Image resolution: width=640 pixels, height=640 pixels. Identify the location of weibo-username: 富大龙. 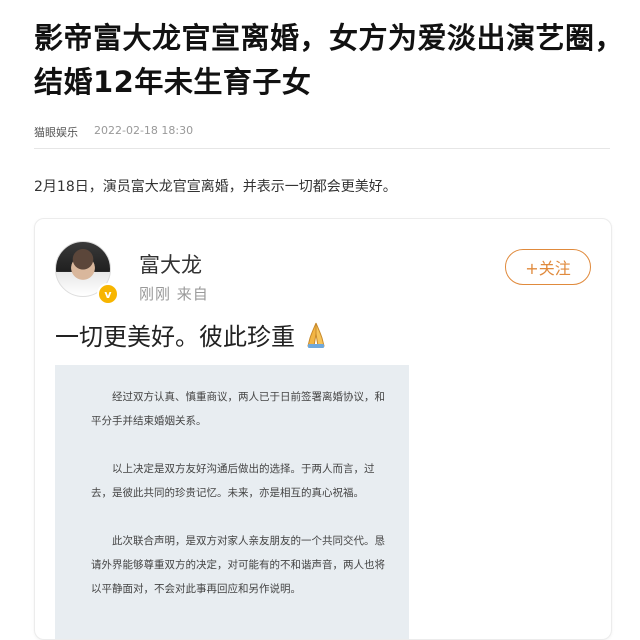
(170, 264).